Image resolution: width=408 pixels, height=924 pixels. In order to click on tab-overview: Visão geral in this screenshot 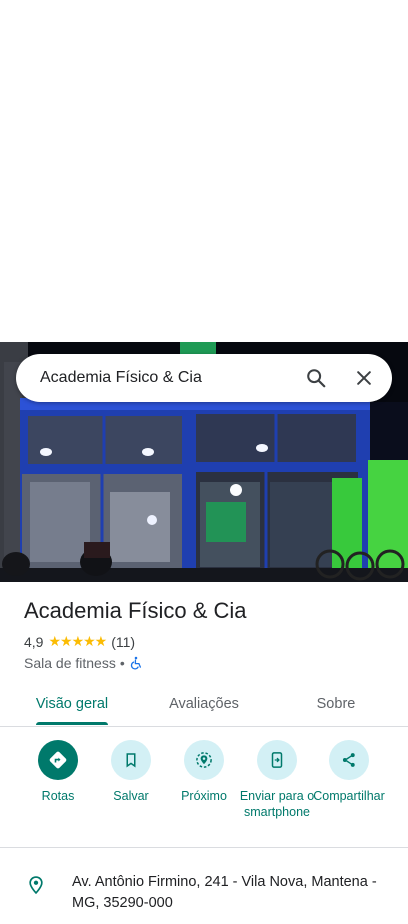, I will do `click(72, 704)`.